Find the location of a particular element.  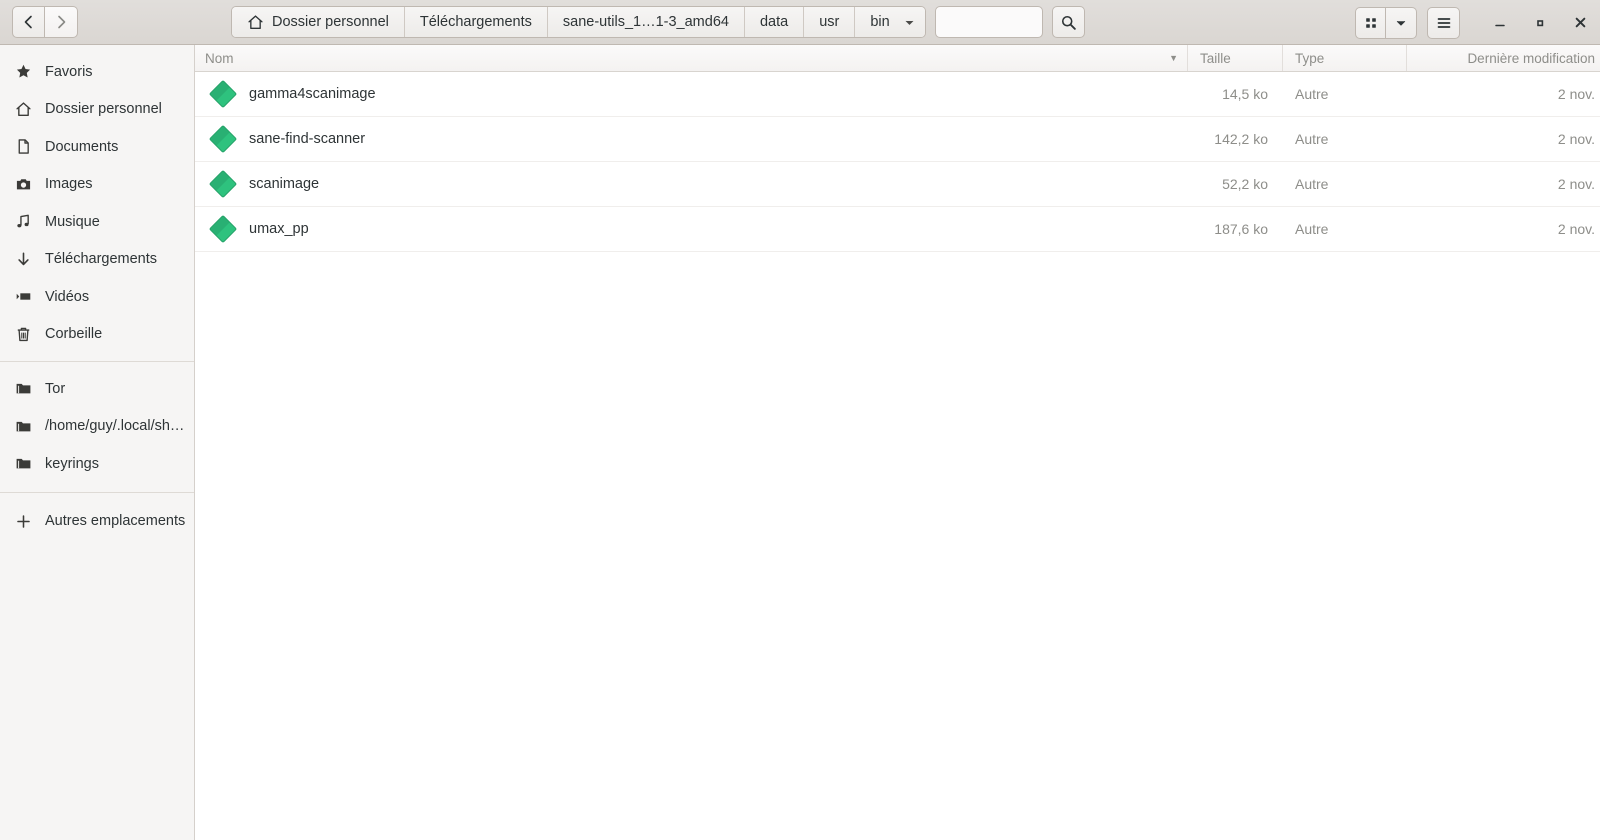

view-mode-group is located at coordinates (1386, 22).